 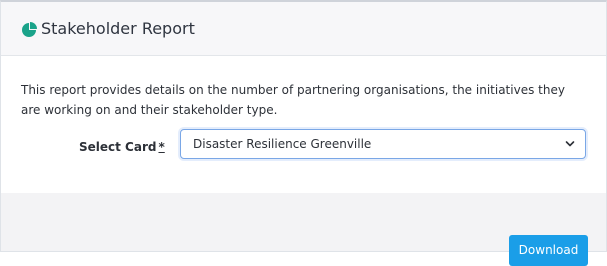 I want to click on page-title: Stakeholder Report, so click(x=118, y=28).